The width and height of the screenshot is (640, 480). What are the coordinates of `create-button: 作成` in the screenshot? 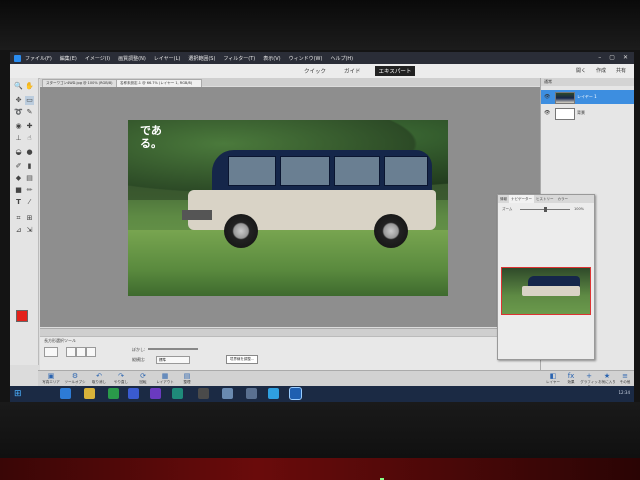 It's located at (601, 70).